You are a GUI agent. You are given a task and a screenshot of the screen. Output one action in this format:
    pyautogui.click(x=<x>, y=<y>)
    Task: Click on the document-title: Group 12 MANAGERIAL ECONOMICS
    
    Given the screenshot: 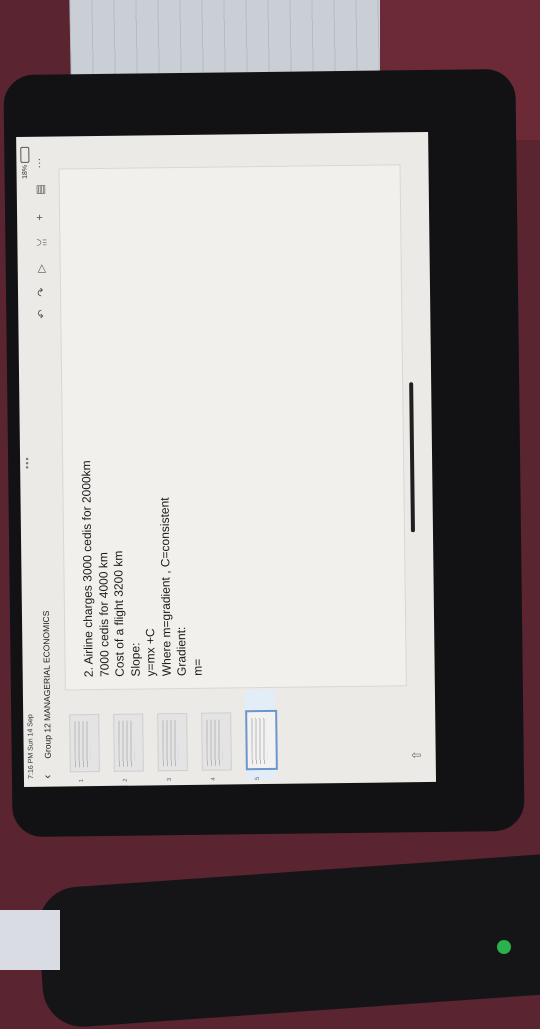 What is the action you would take?
    pyautogui.click(x=46, y=684)
    